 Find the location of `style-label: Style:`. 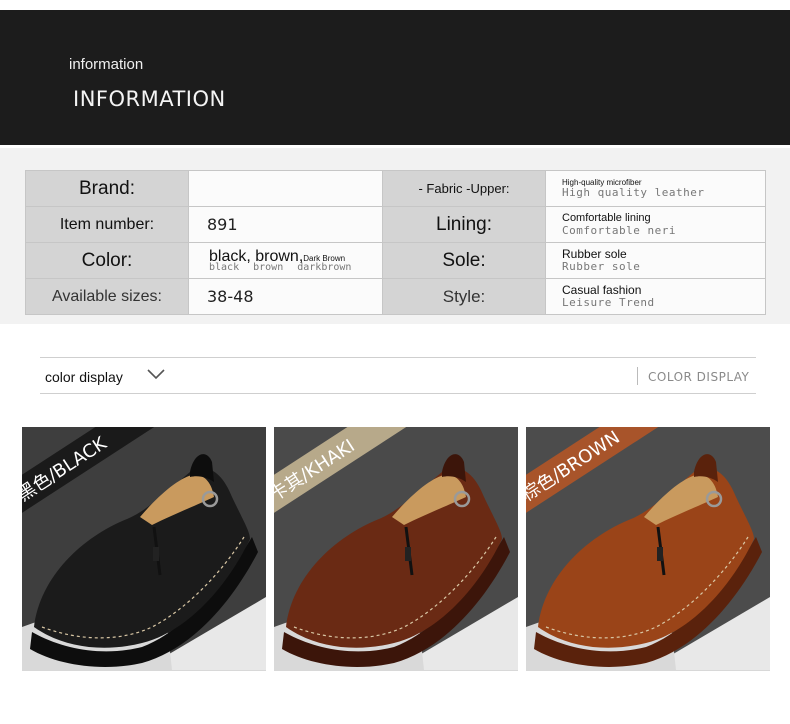

style-label: Style: is located at coordinates (464, 296).